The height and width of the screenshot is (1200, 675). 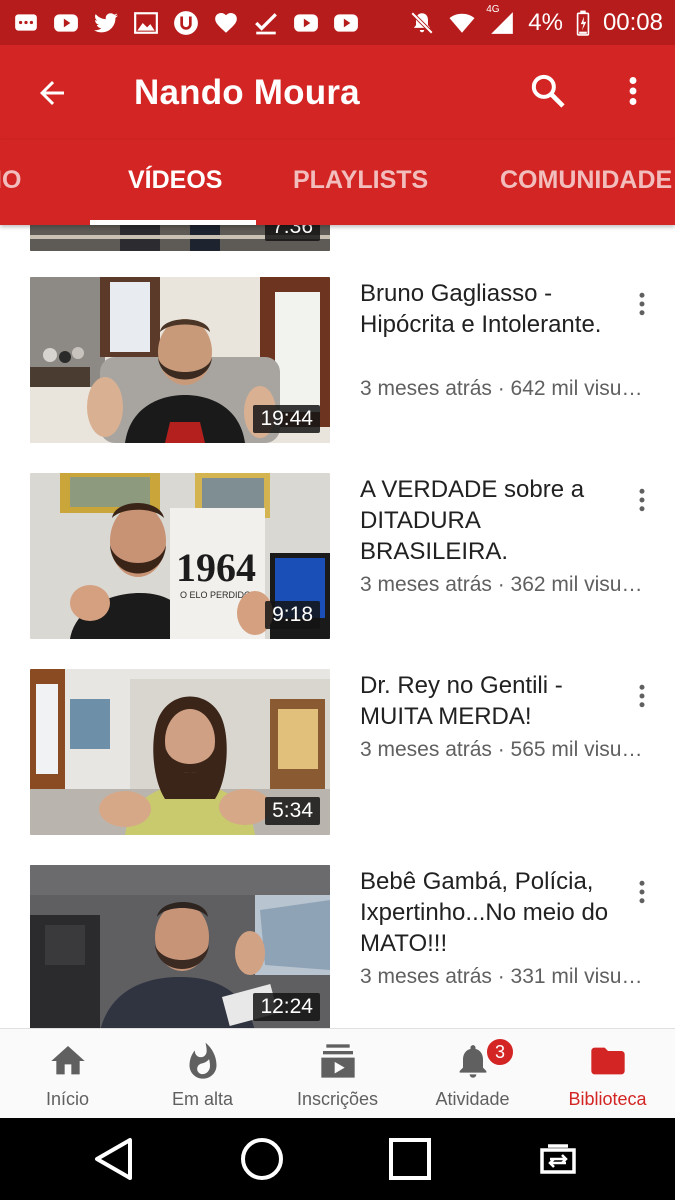 I want to click on app-bar: Nando Moura, so click(x=337, y=92).